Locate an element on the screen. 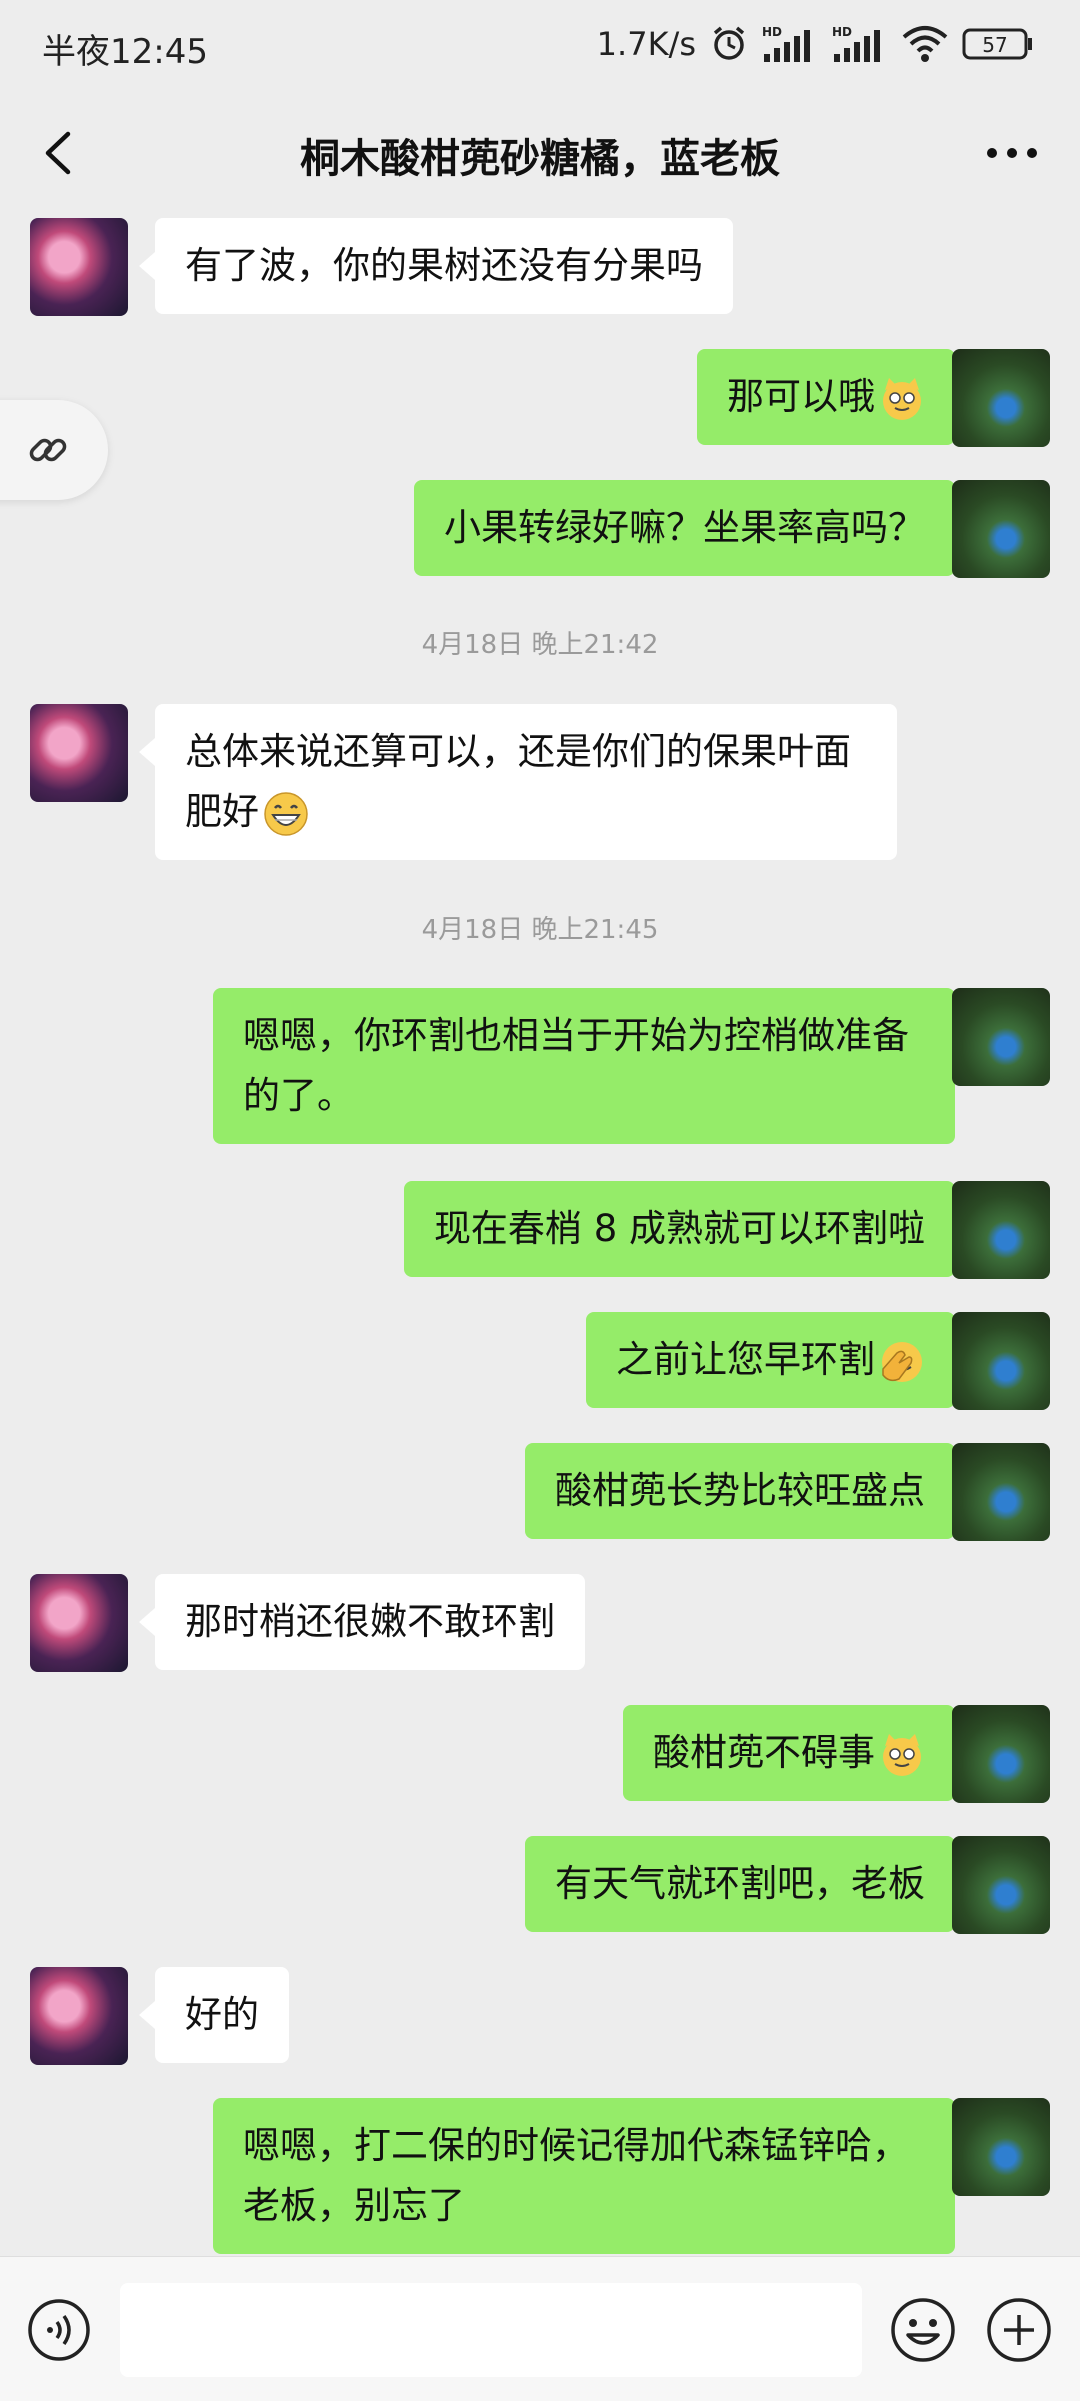 This screenshot has width=1080, height=2401. timestamp: 4月18日 晚上21:45 is located at coordinates (540, 930).